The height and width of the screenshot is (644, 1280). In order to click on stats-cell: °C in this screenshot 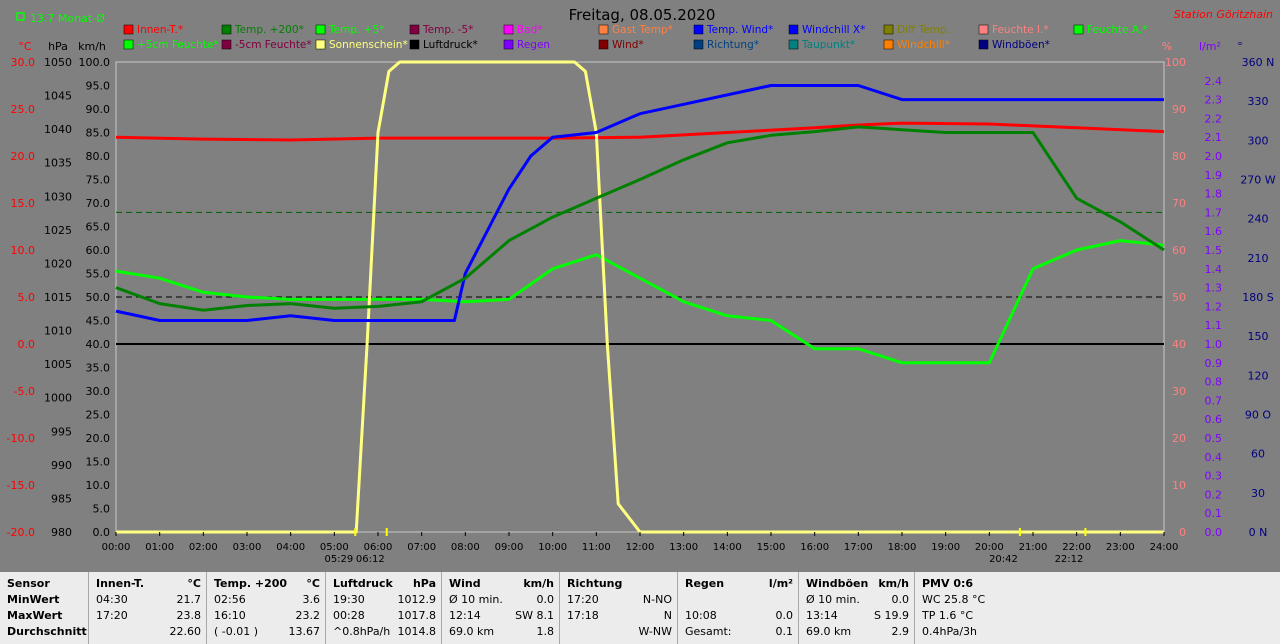, I will do `click(313, 583)`.